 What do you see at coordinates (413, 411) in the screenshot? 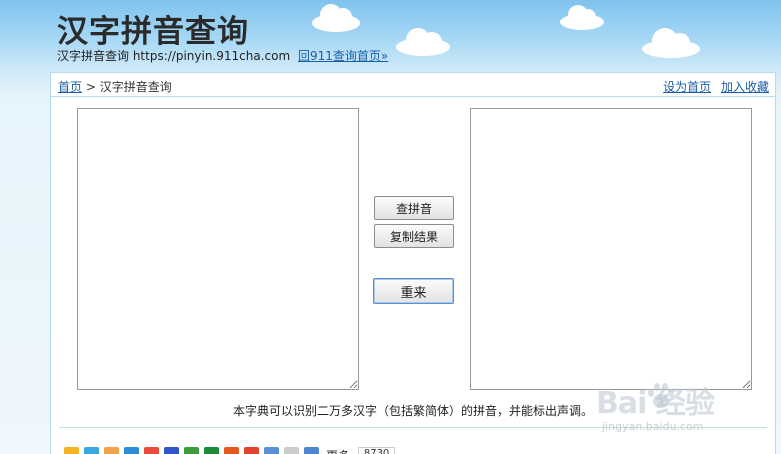
I see `dictionary-note: 本字典可以识别二万多汉字（包括繁简体）的拼音，并能标出声调。` at bounding box center [413, 411].